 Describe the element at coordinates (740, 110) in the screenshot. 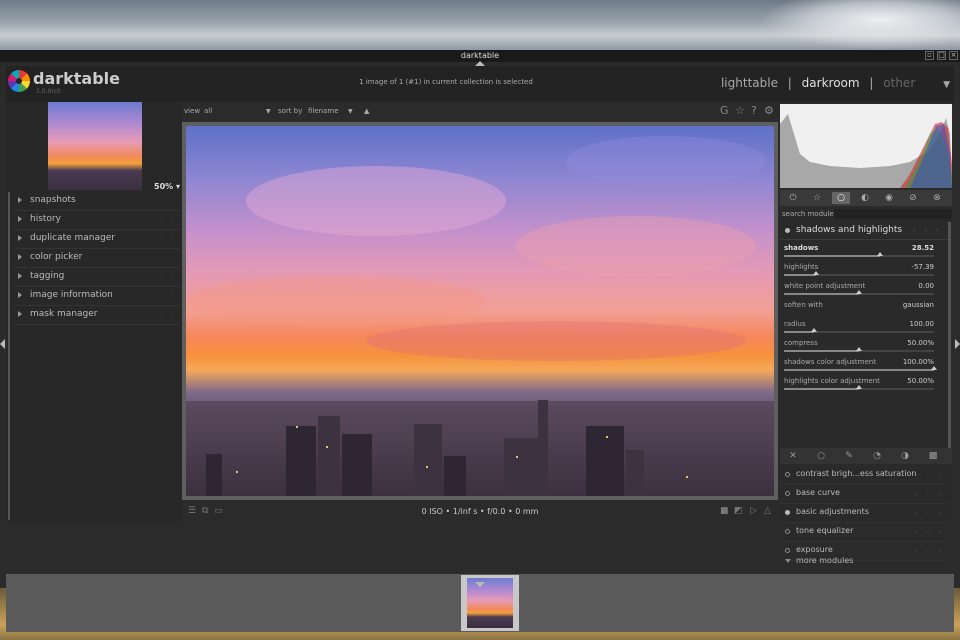

I see `star-icon: ☆` at that location.